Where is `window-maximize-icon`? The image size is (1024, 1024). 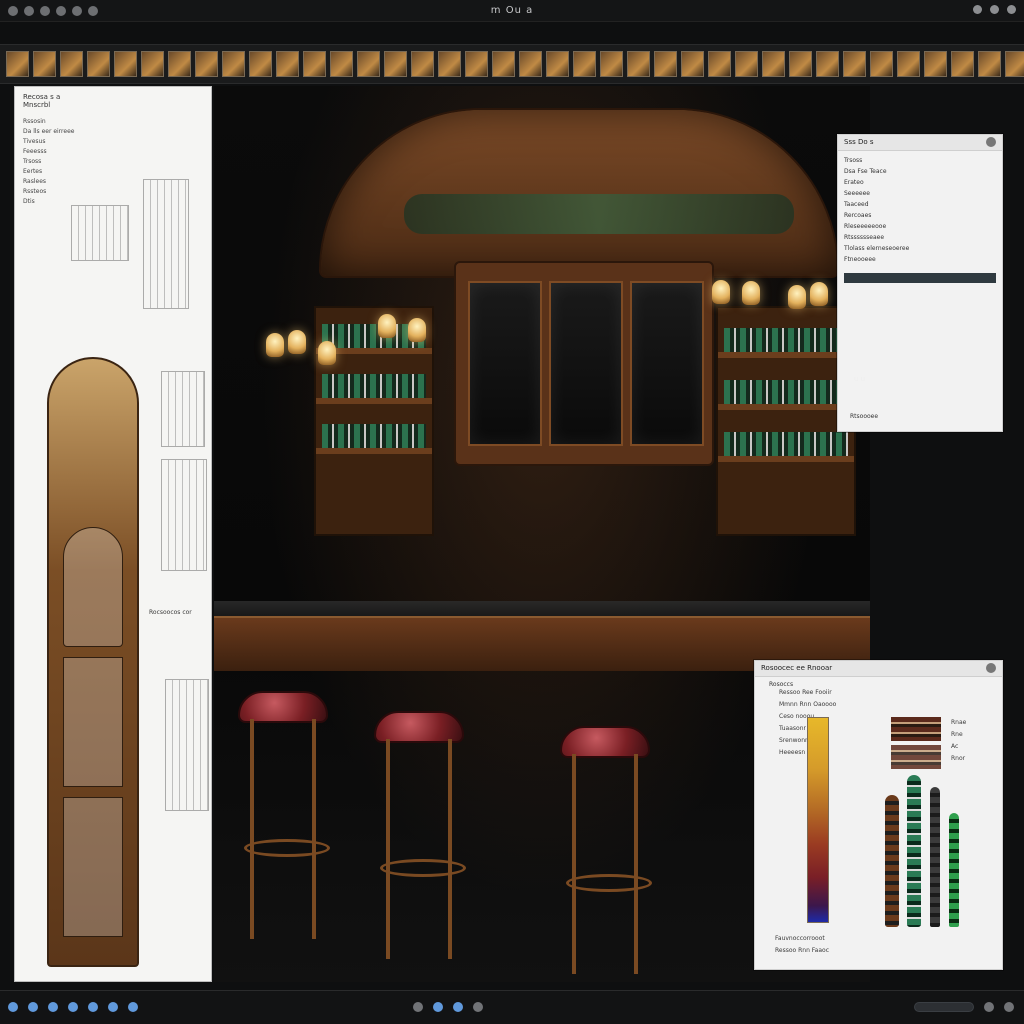 window-maximize-icon is located at coordinates (994, 9).